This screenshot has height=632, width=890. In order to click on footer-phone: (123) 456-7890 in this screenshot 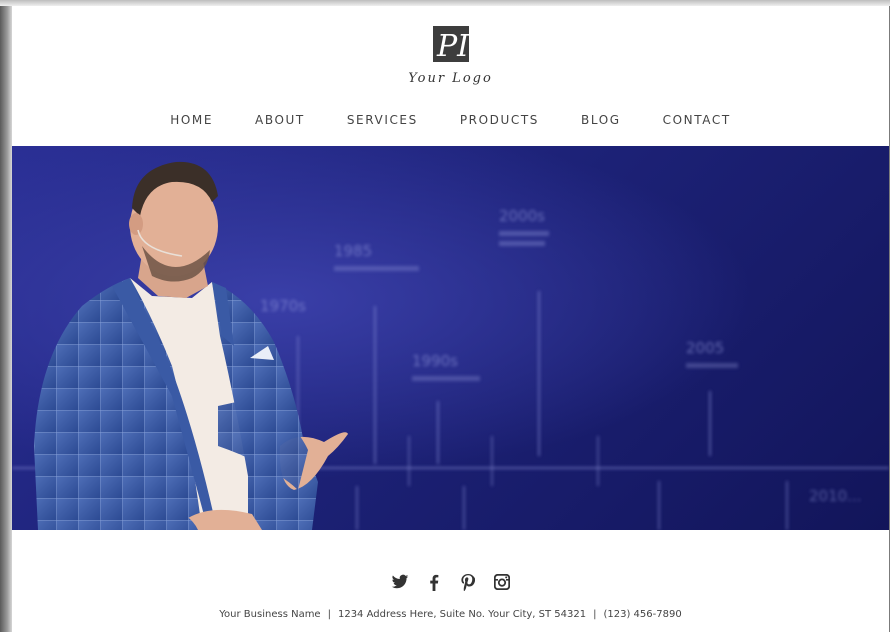, I will do `click(642, 614)`.